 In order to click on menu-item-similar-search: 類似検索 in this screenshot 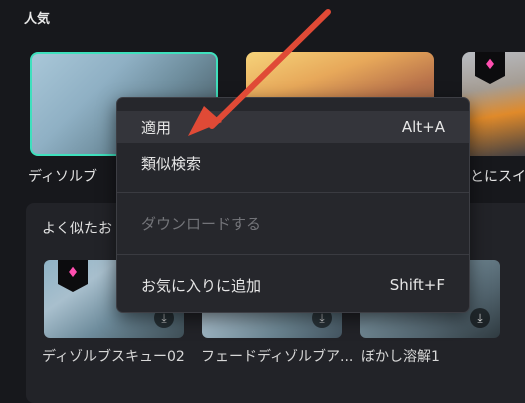, I will do `click(293, 163)`.